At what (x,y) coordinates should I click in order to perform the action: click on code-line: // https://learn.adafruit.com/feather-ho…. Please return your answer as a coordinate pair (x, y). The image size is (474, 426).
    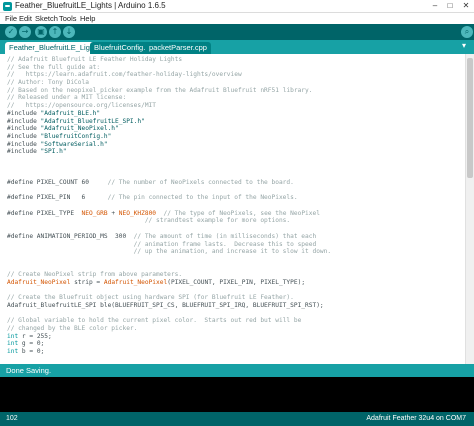
    Looking at the image, I should click on (234, 75).